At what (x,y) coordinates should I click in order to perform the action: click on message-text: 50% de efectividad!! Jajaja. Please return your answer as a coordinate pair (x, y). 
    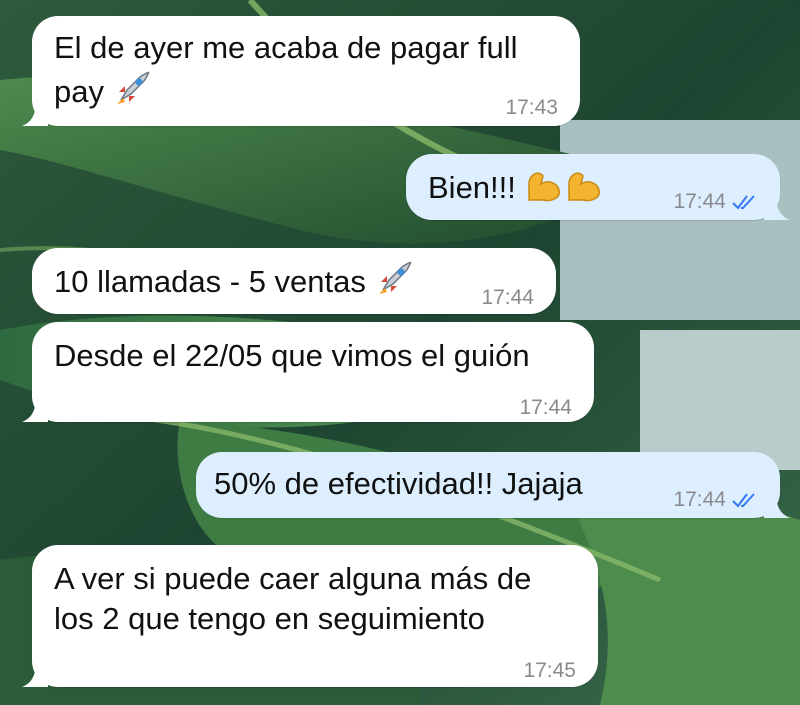
    Looking at the image, I should click on (398, 483).